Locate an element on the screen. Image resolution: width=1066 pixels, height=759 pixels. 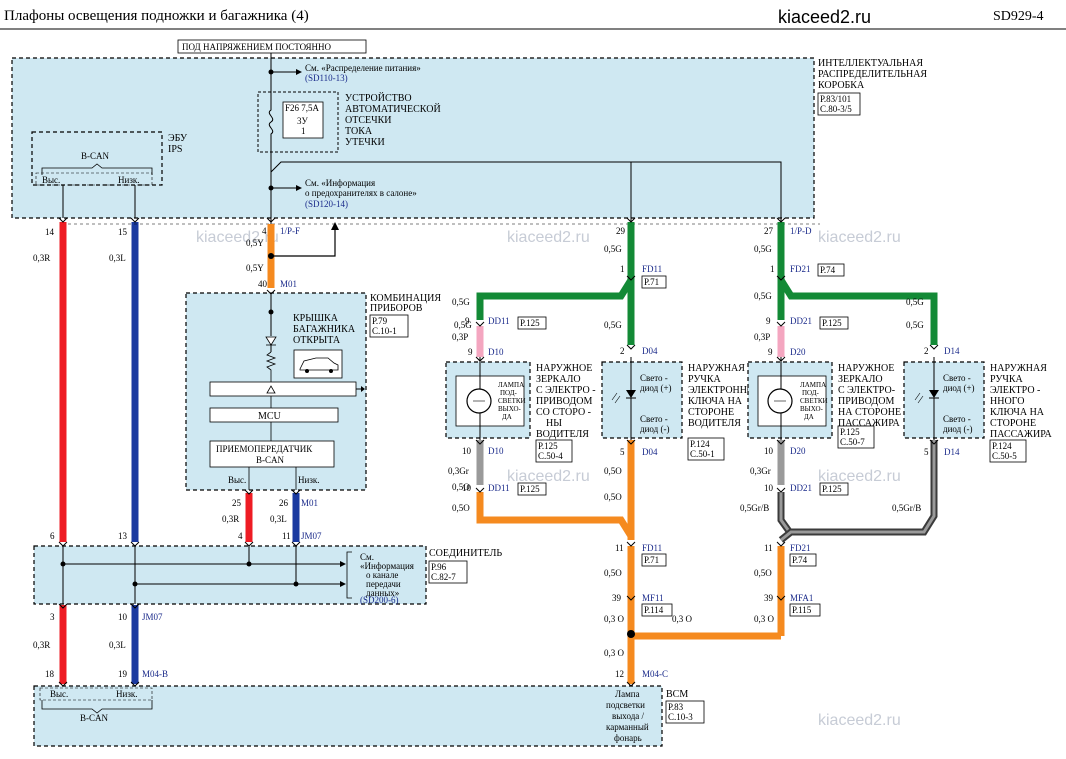
wire-gr03b: 0,3Gr is located at coordinates (760, 471).